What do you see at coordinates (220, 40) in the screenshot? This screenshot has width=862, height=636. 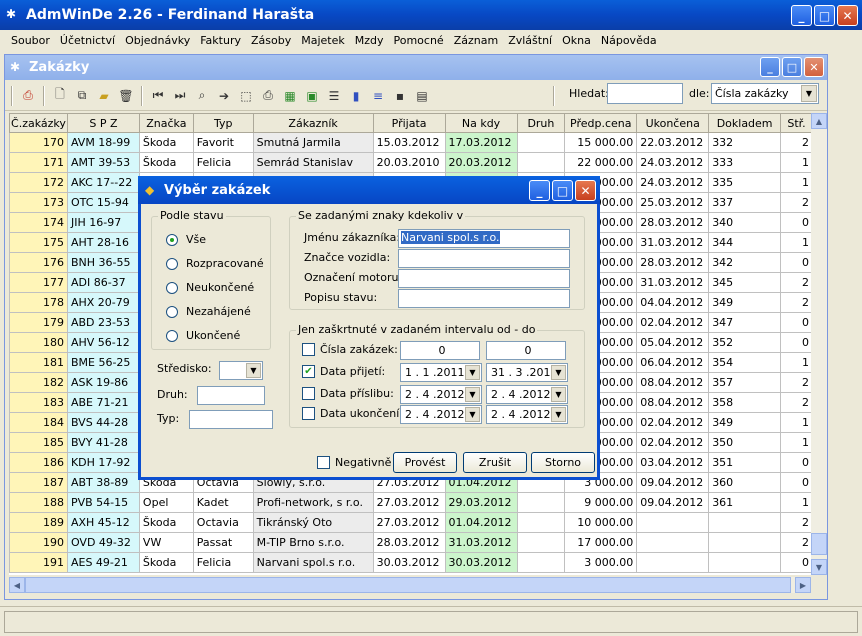 I see `menu-faktury: Faktury` at bounding box center [220, 40].